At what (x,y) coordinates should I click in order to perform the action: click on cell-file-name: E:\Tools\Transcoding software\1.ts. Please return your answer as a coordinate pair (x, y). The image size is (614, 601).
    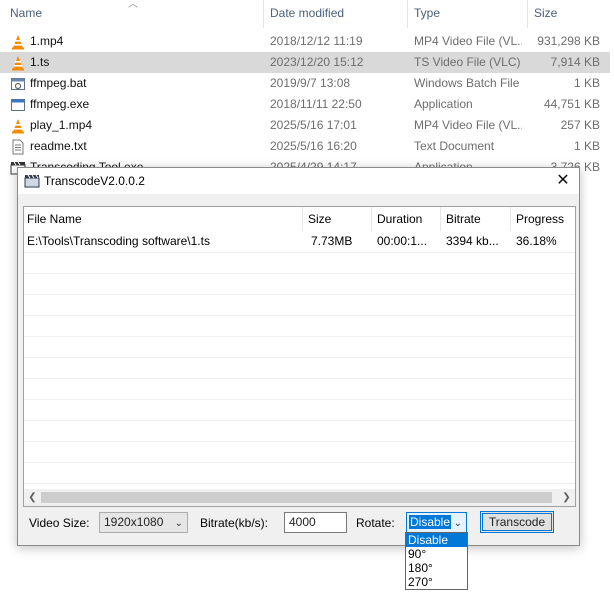
    Looking at the image, I should click on (118, 241).